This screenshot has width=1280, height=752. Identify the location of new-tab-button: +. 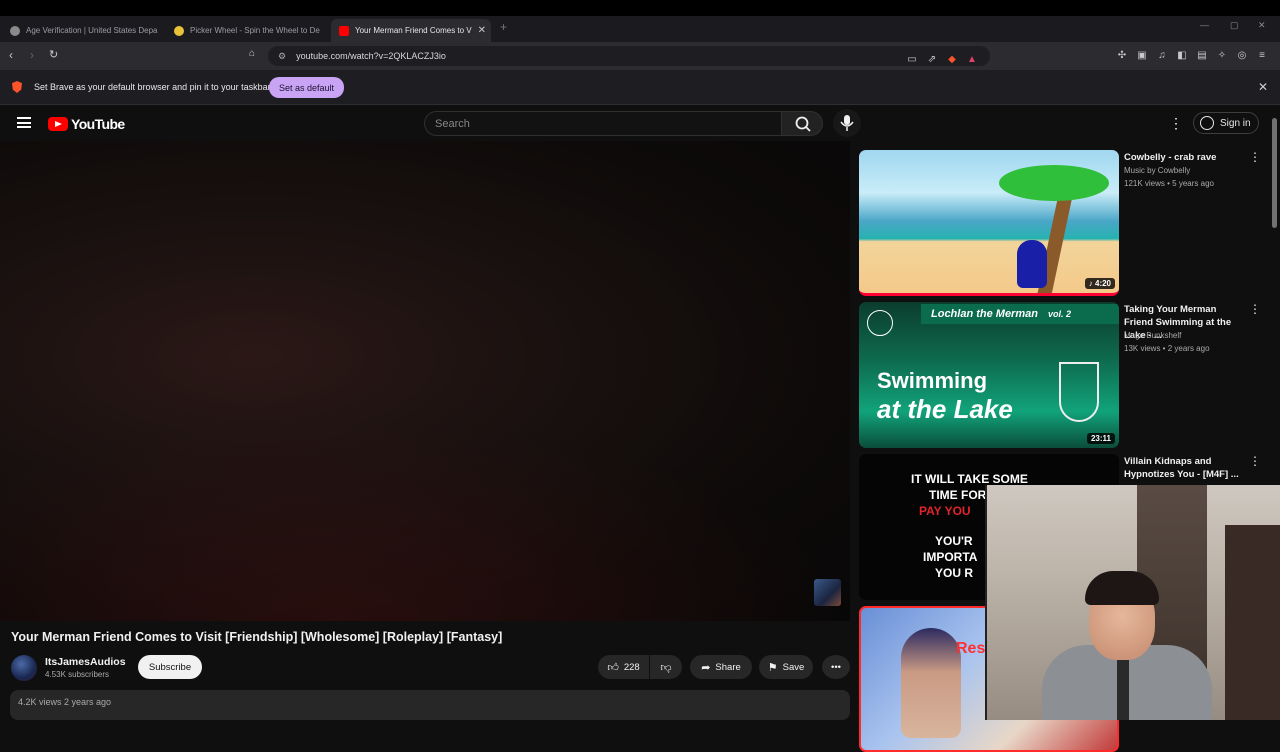
(503, 27).